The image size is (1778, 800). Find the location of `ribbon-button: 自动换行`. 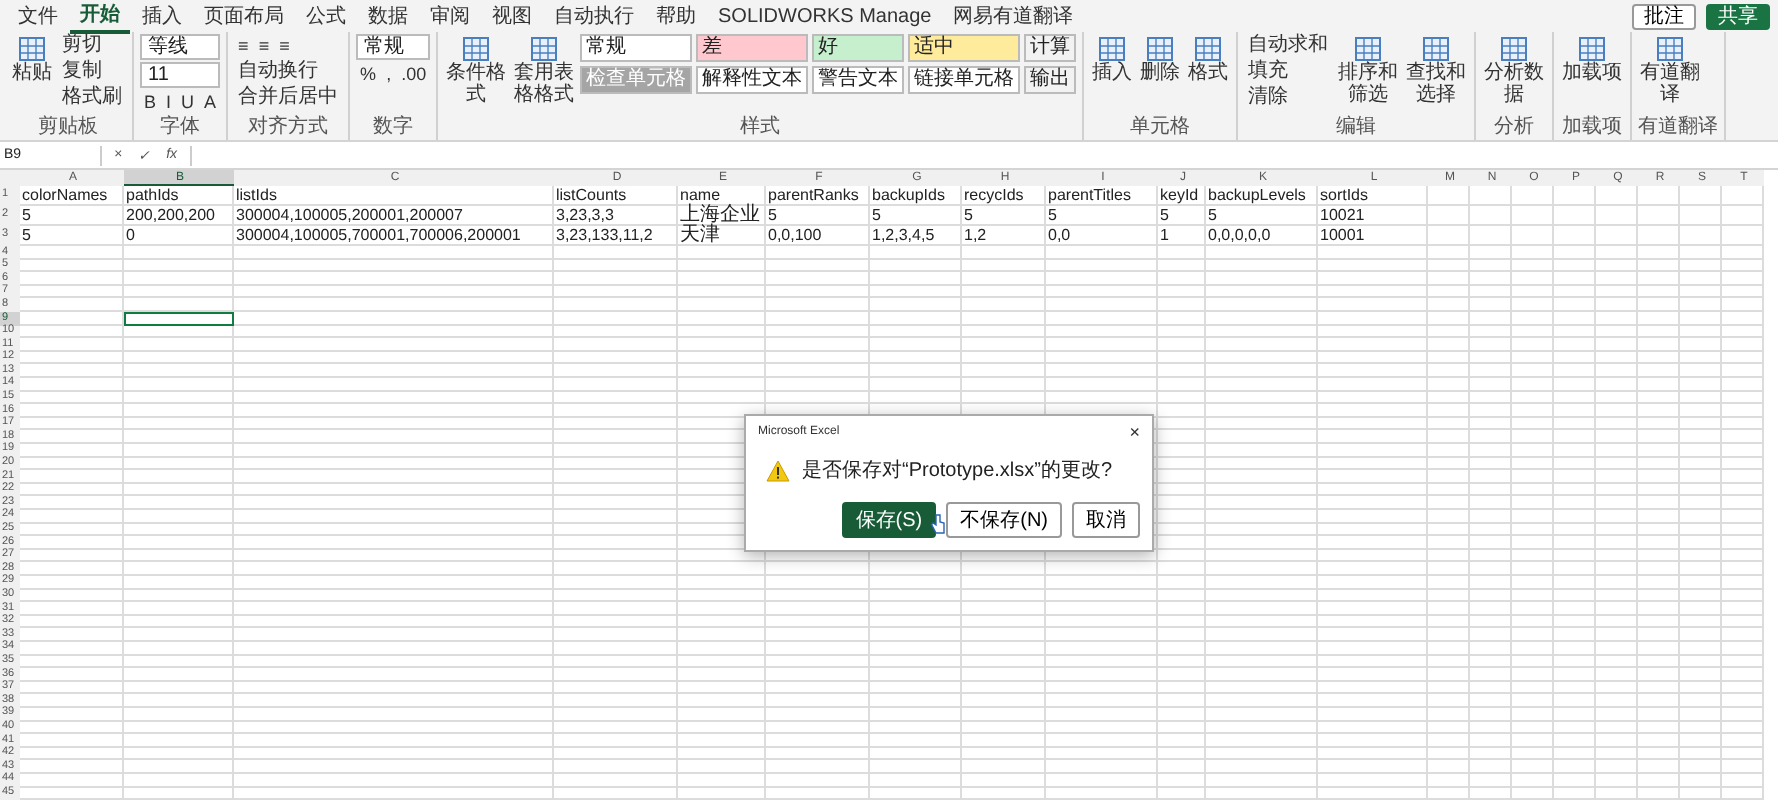

ribbon-button: 自动换行 is located at coordinates (288, 72).